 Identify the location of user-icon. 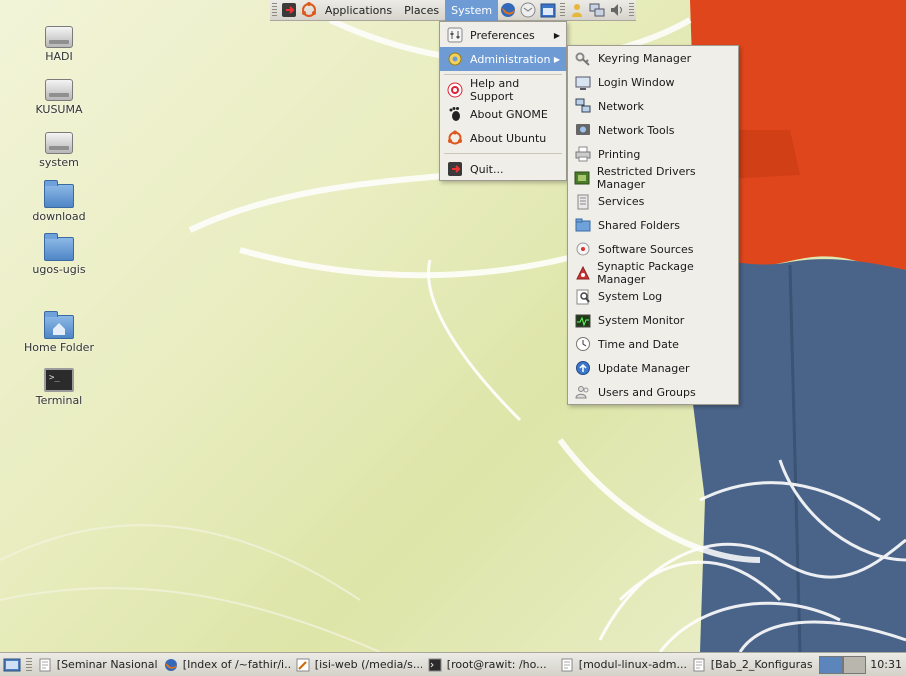
(577, 10).